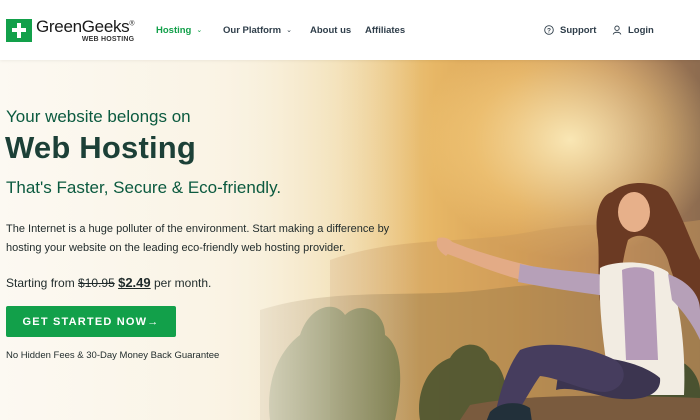  I want to click on woman-face, so click(634, 212).